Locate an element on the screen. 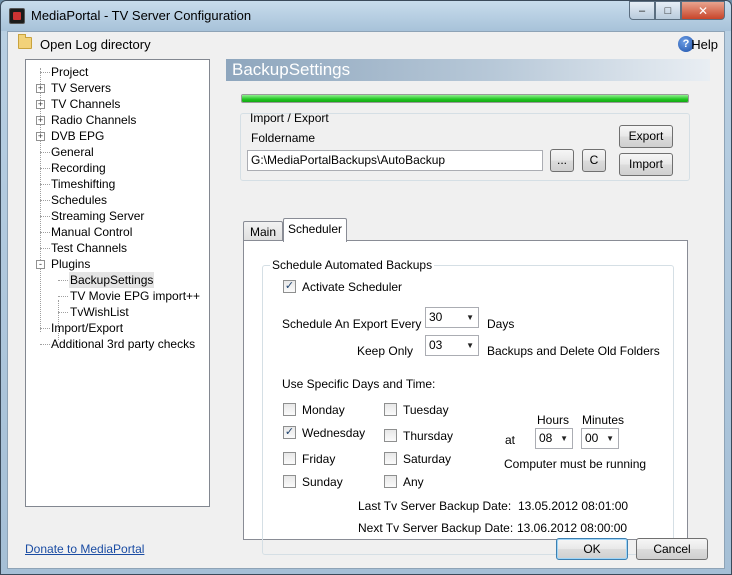  tree-item-label: Schedules is located at coordinates (79, 200).